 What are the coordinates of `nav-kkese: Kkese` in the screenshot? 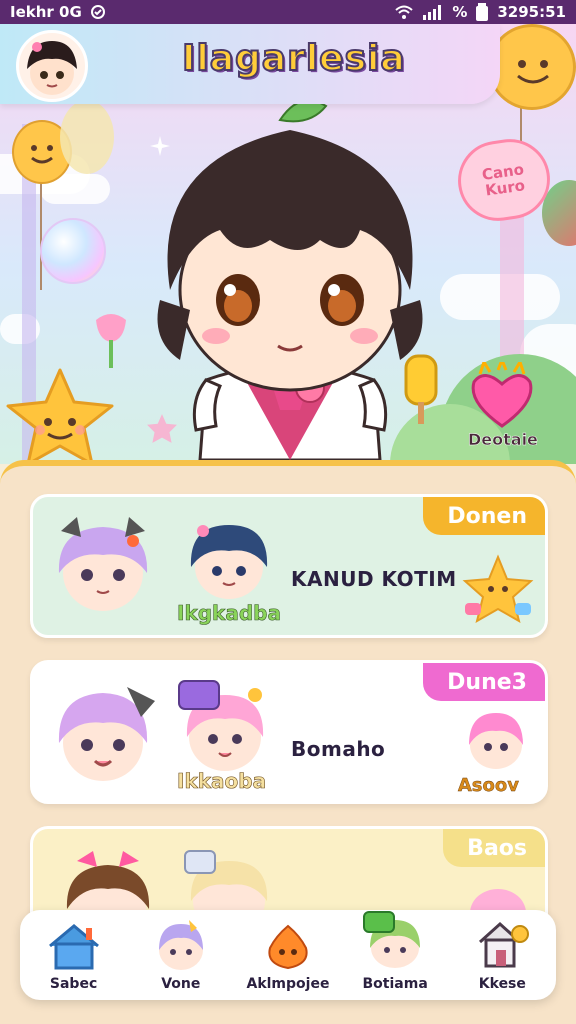 It's located at (502, 956).